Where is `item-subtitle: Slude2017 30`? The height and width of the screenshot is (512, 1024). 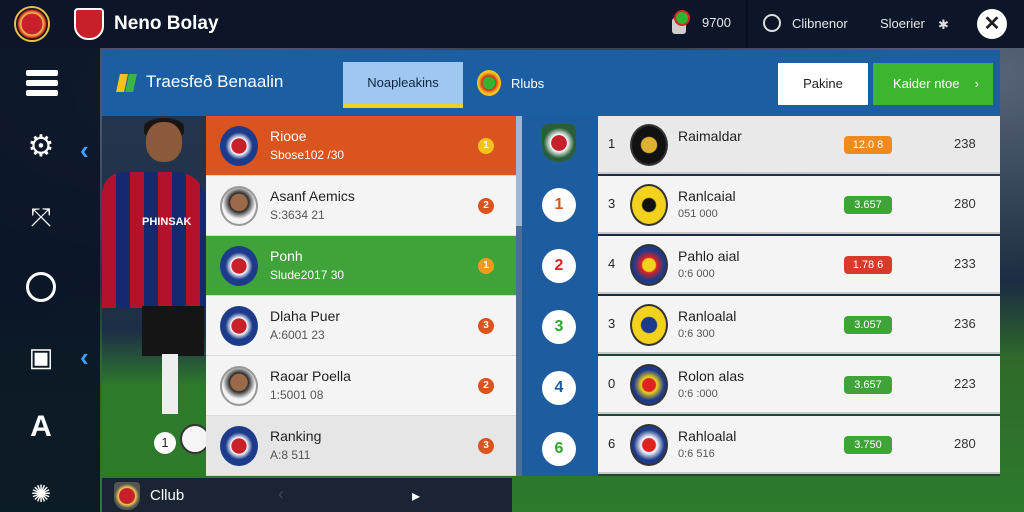
item-subtitle: Slude2017 30 is located at coordinates (307, 275).